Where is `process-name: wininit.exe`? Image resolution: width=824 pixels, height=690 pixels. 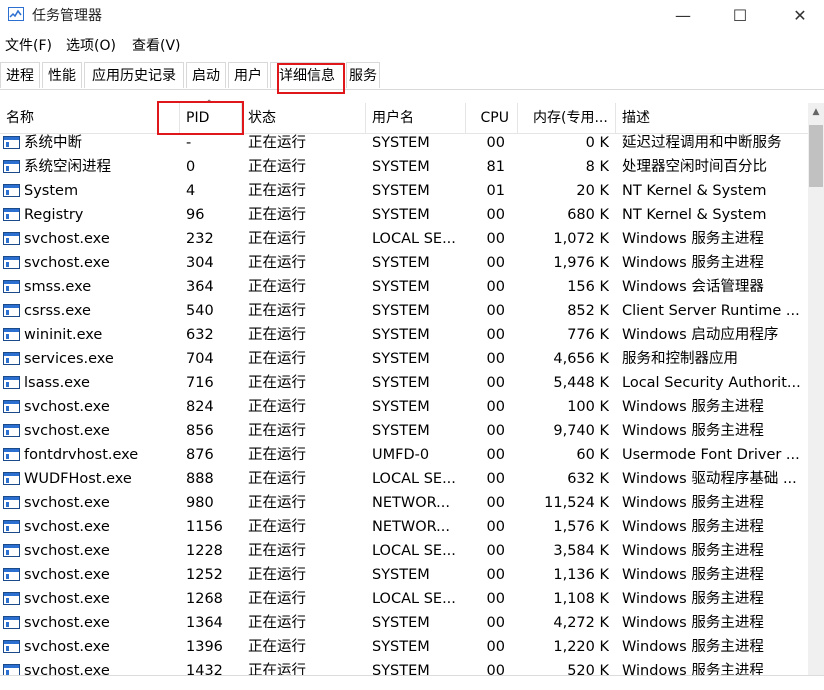 process-name: wininit.exe is located at coordinates (63, 335).